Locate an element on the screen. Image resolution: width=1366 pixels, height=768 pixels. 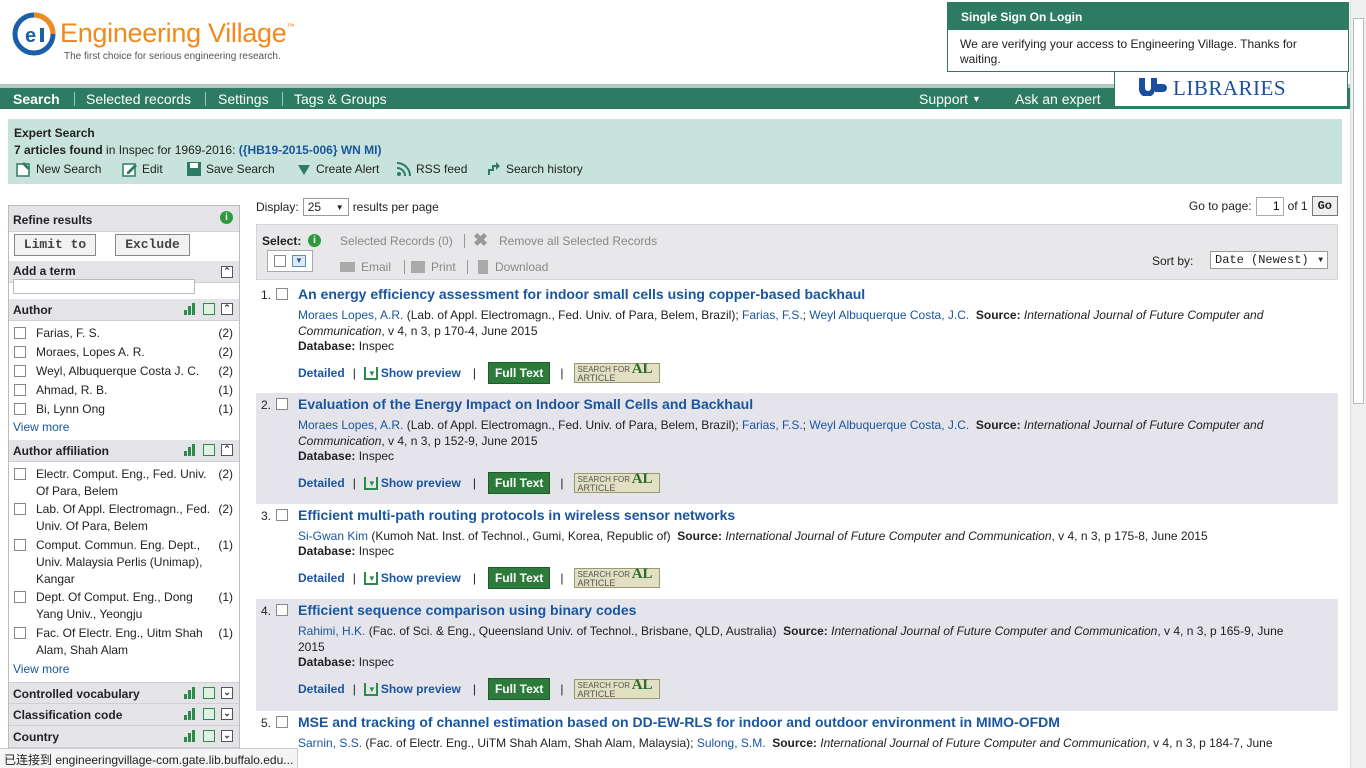
author-facet-row: Ahmad, R. B. (1) is located at coordinates (123, 390).